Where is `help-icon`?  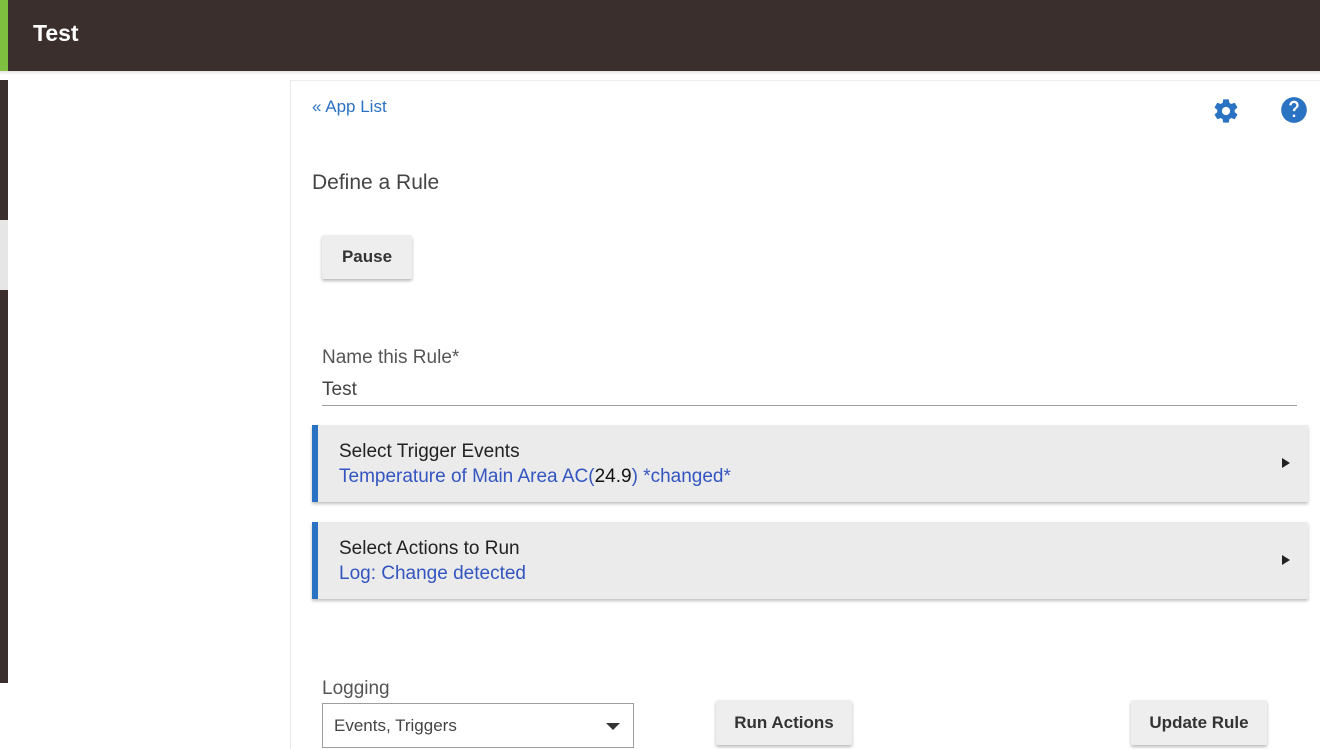 help-icon is located at coordinates (1294, 110).